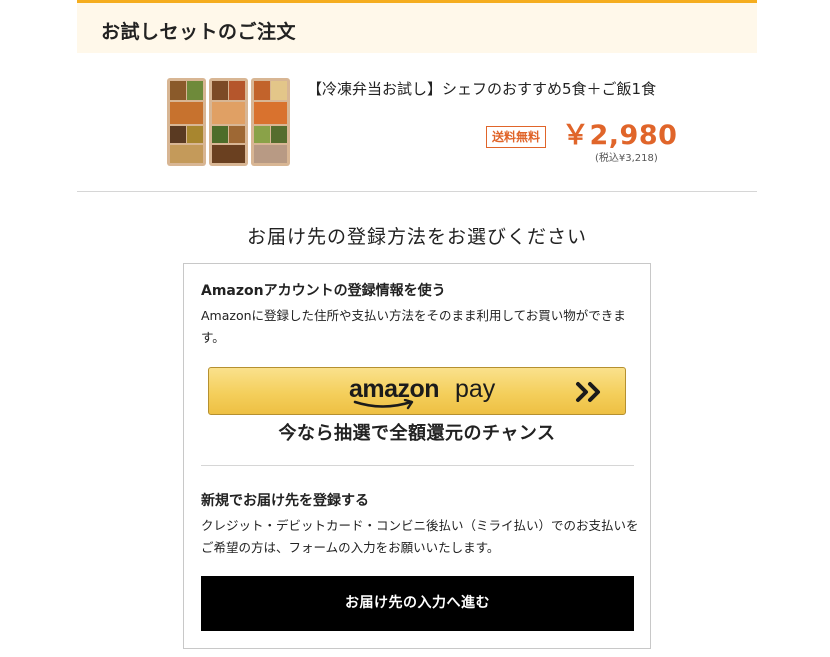 This screenshot has width=830, height=657. I want to click on product-name: 【冷凍弁当お試し】シェフのおすすめ5食＋ご飯1食, so click(482, 89).